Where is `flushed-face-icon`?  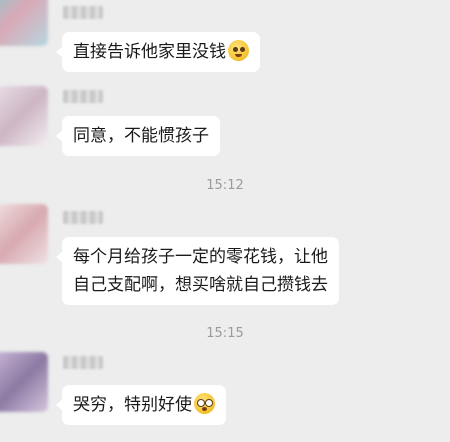 flushed-face-icon is located at coordinates (204, 403).